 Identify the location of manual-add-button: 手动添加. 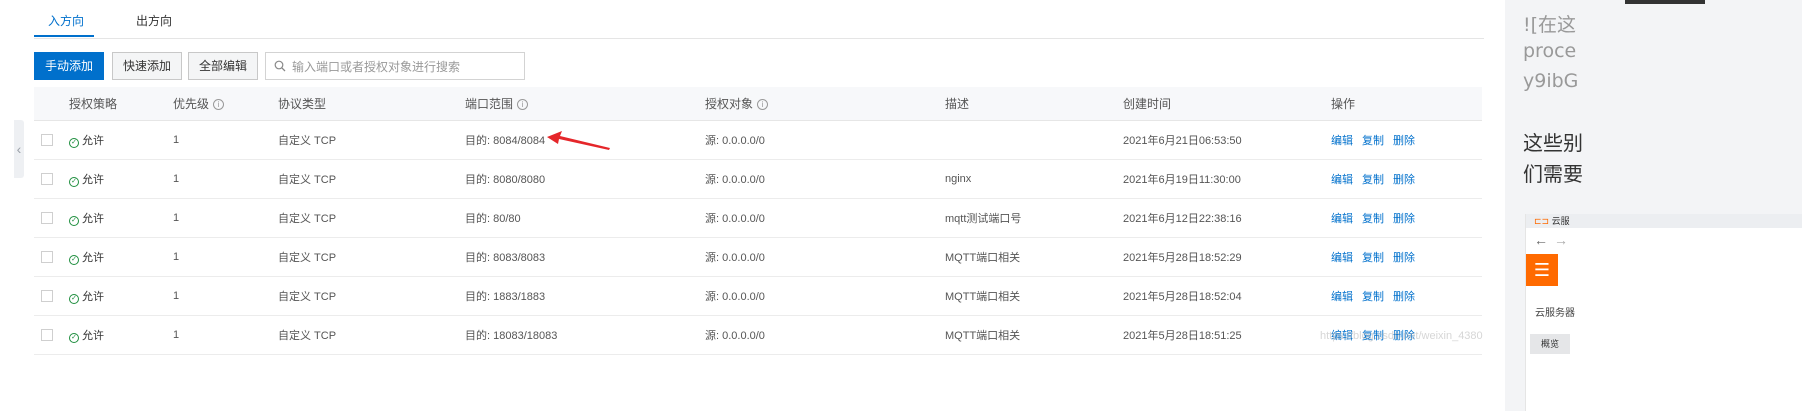
(69, 66).